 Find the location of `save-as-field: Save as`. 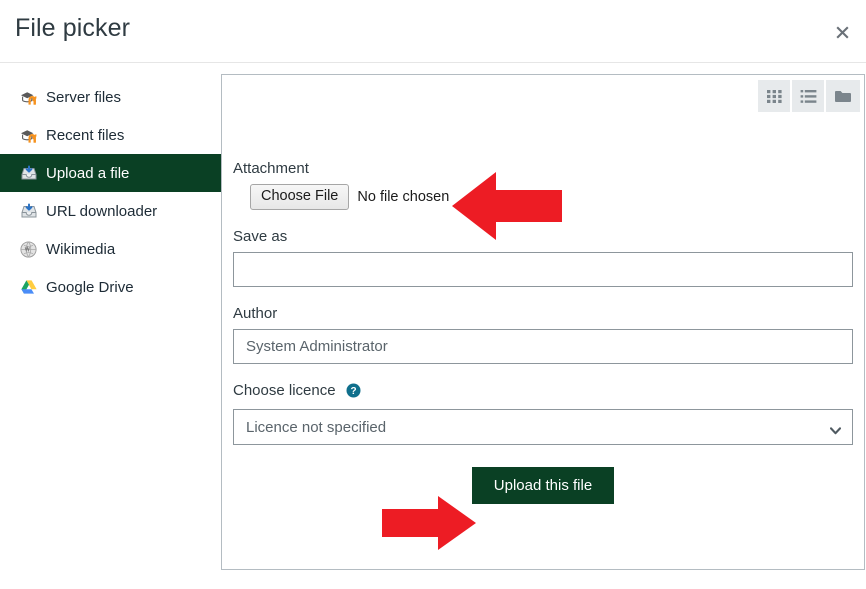

save-as-field: Save as is located at coordinates (543, 257).